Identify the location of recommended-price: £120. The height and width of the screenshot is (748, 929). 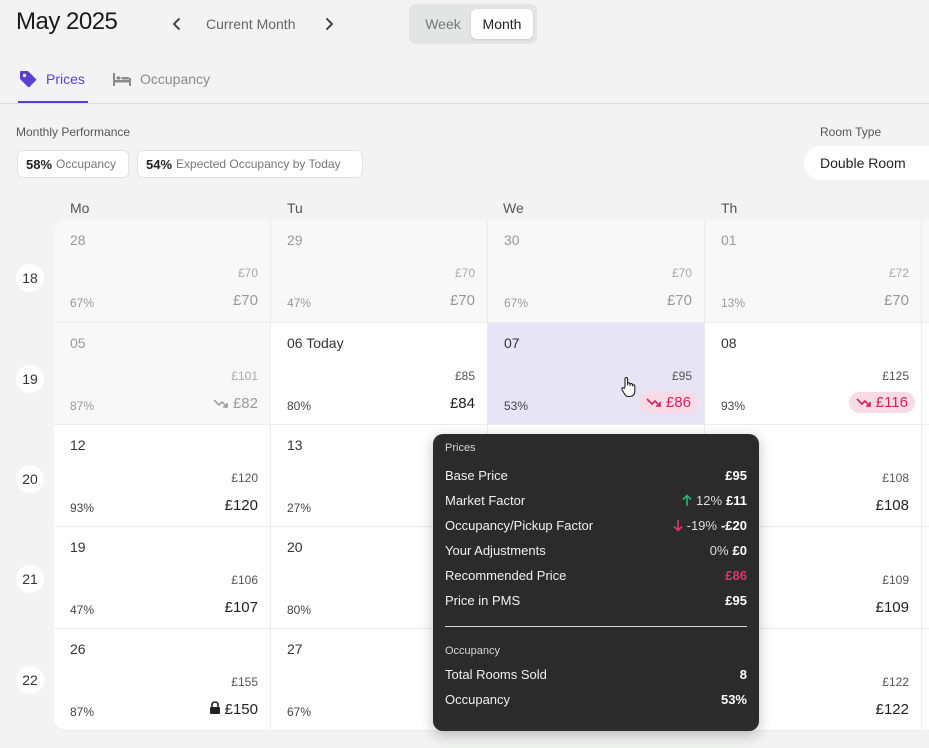
(241, 505).